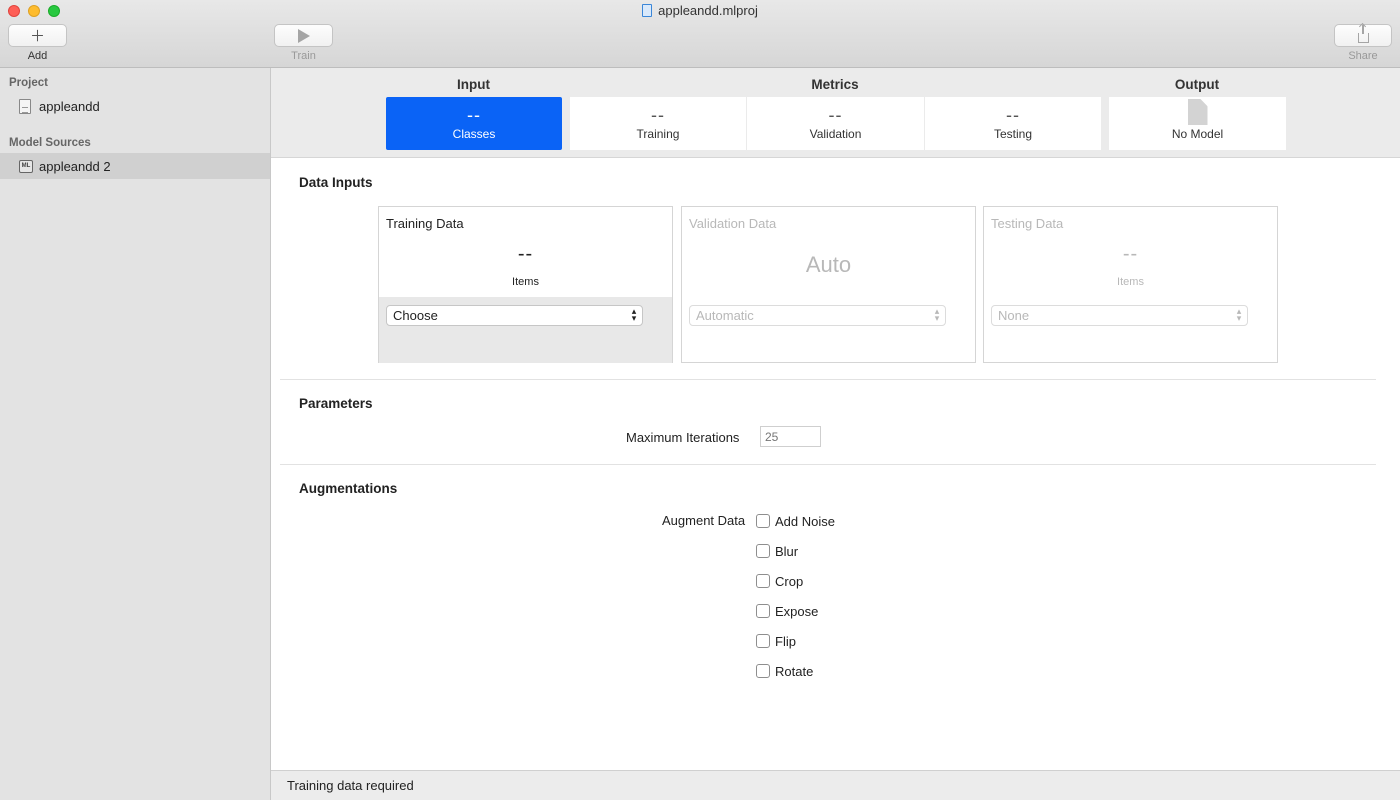 The image size is (1400, 800). What do you see at coordinates (835, 785) in the screenshot?
I see `status-bar: Training data required` at bounding box center [835, 785].